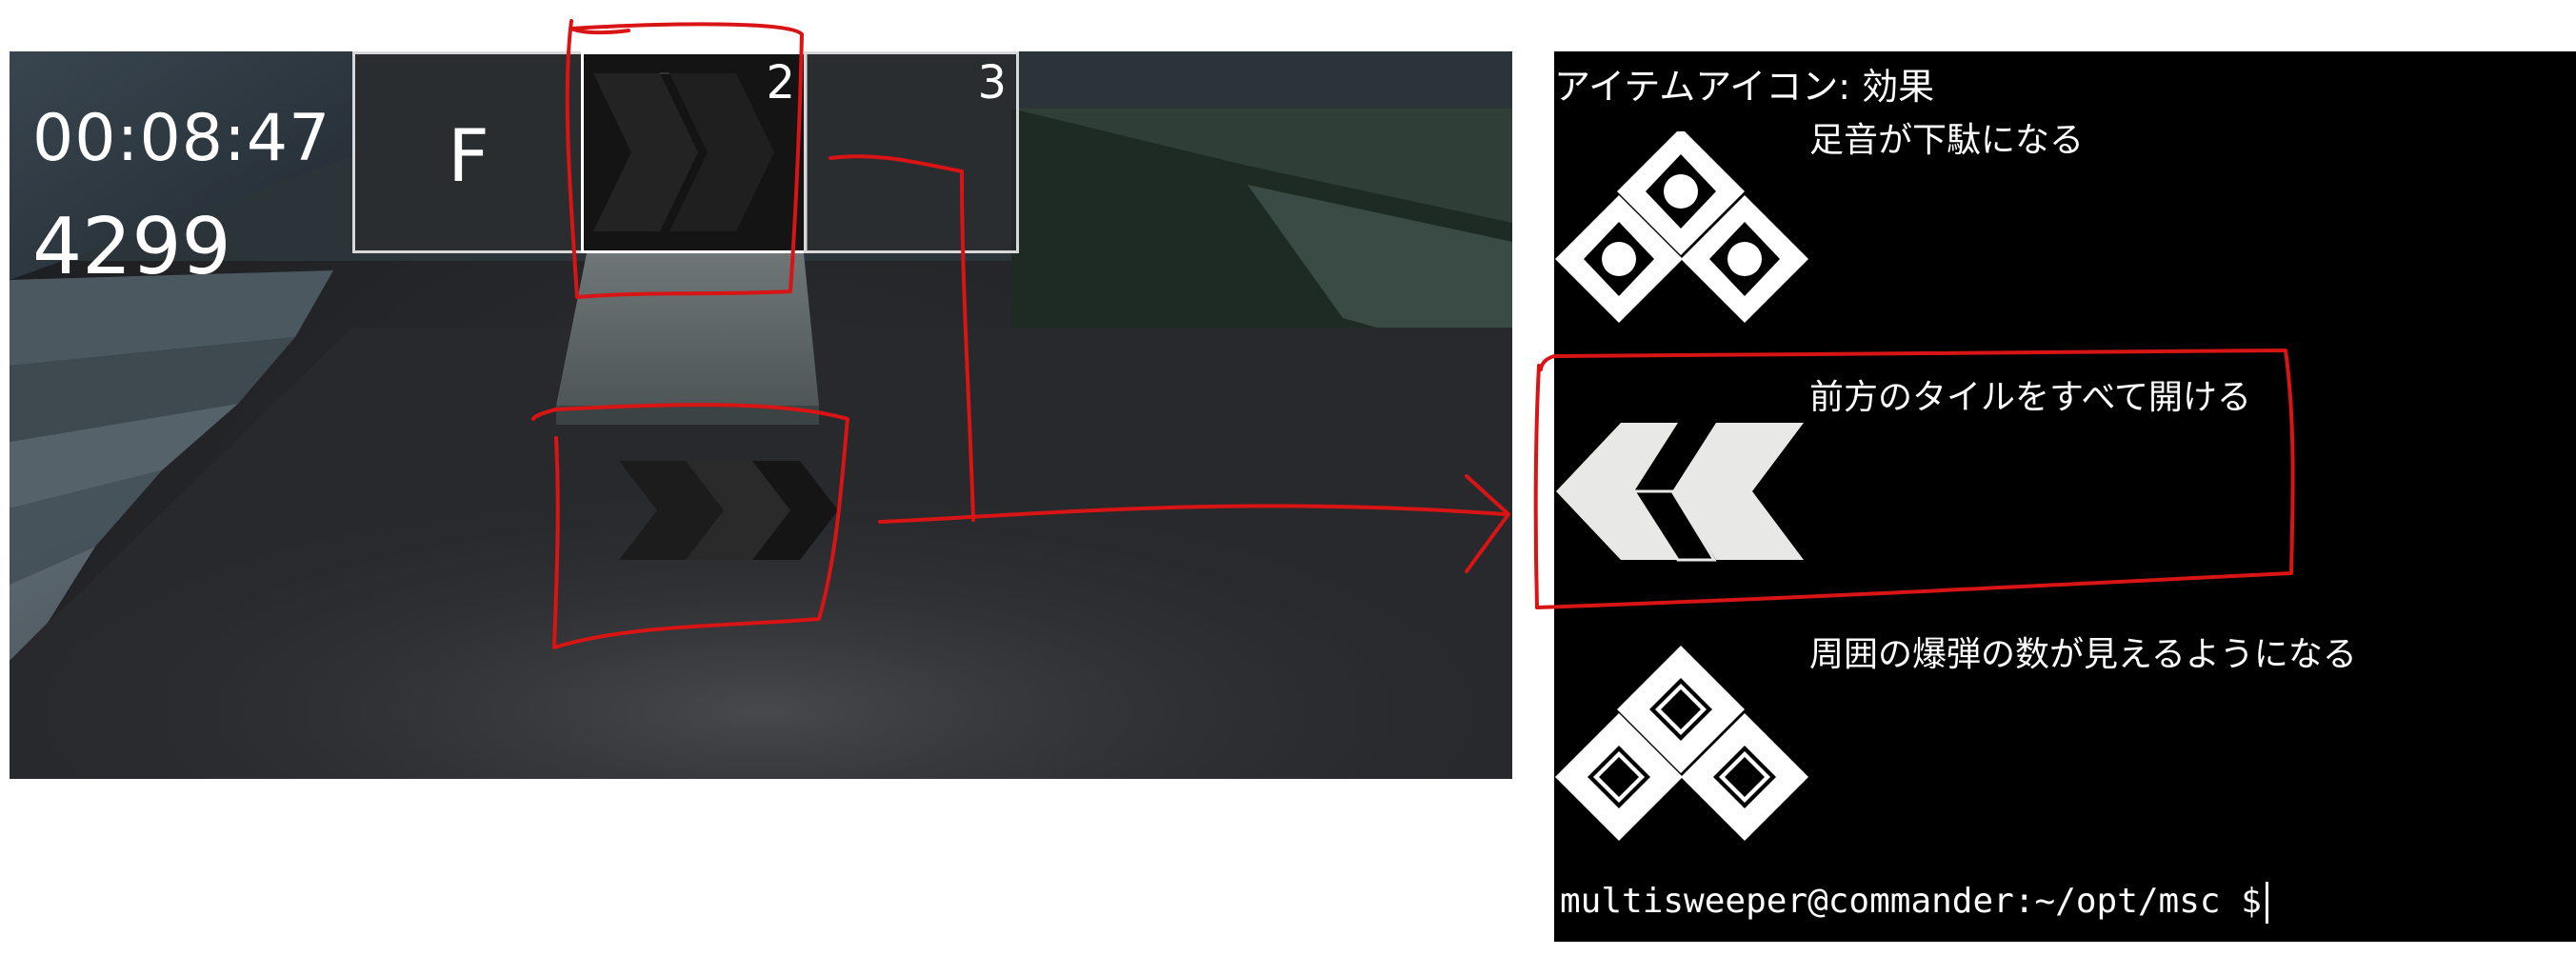 The image size is (2576, 956). I want to click on slot-label: F, so click(468, 155).